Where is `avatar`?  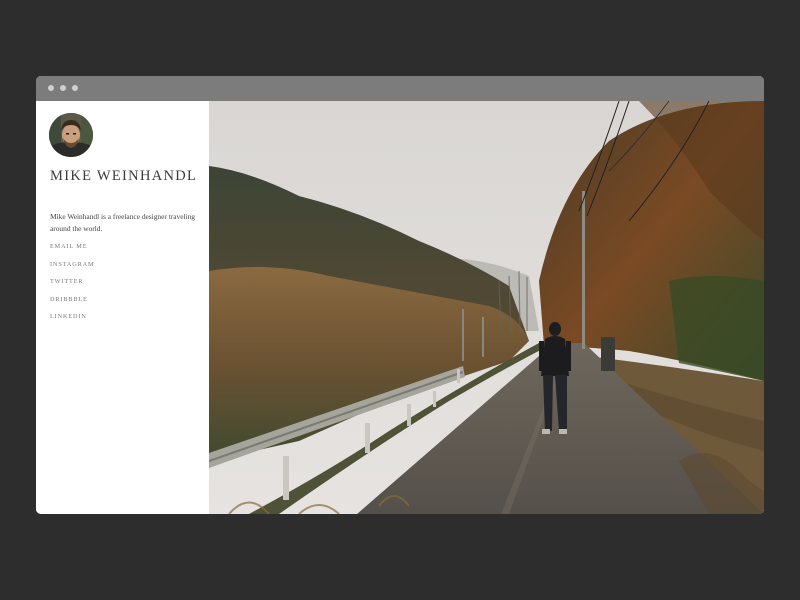
avatar is located at coordinates (71, 135).